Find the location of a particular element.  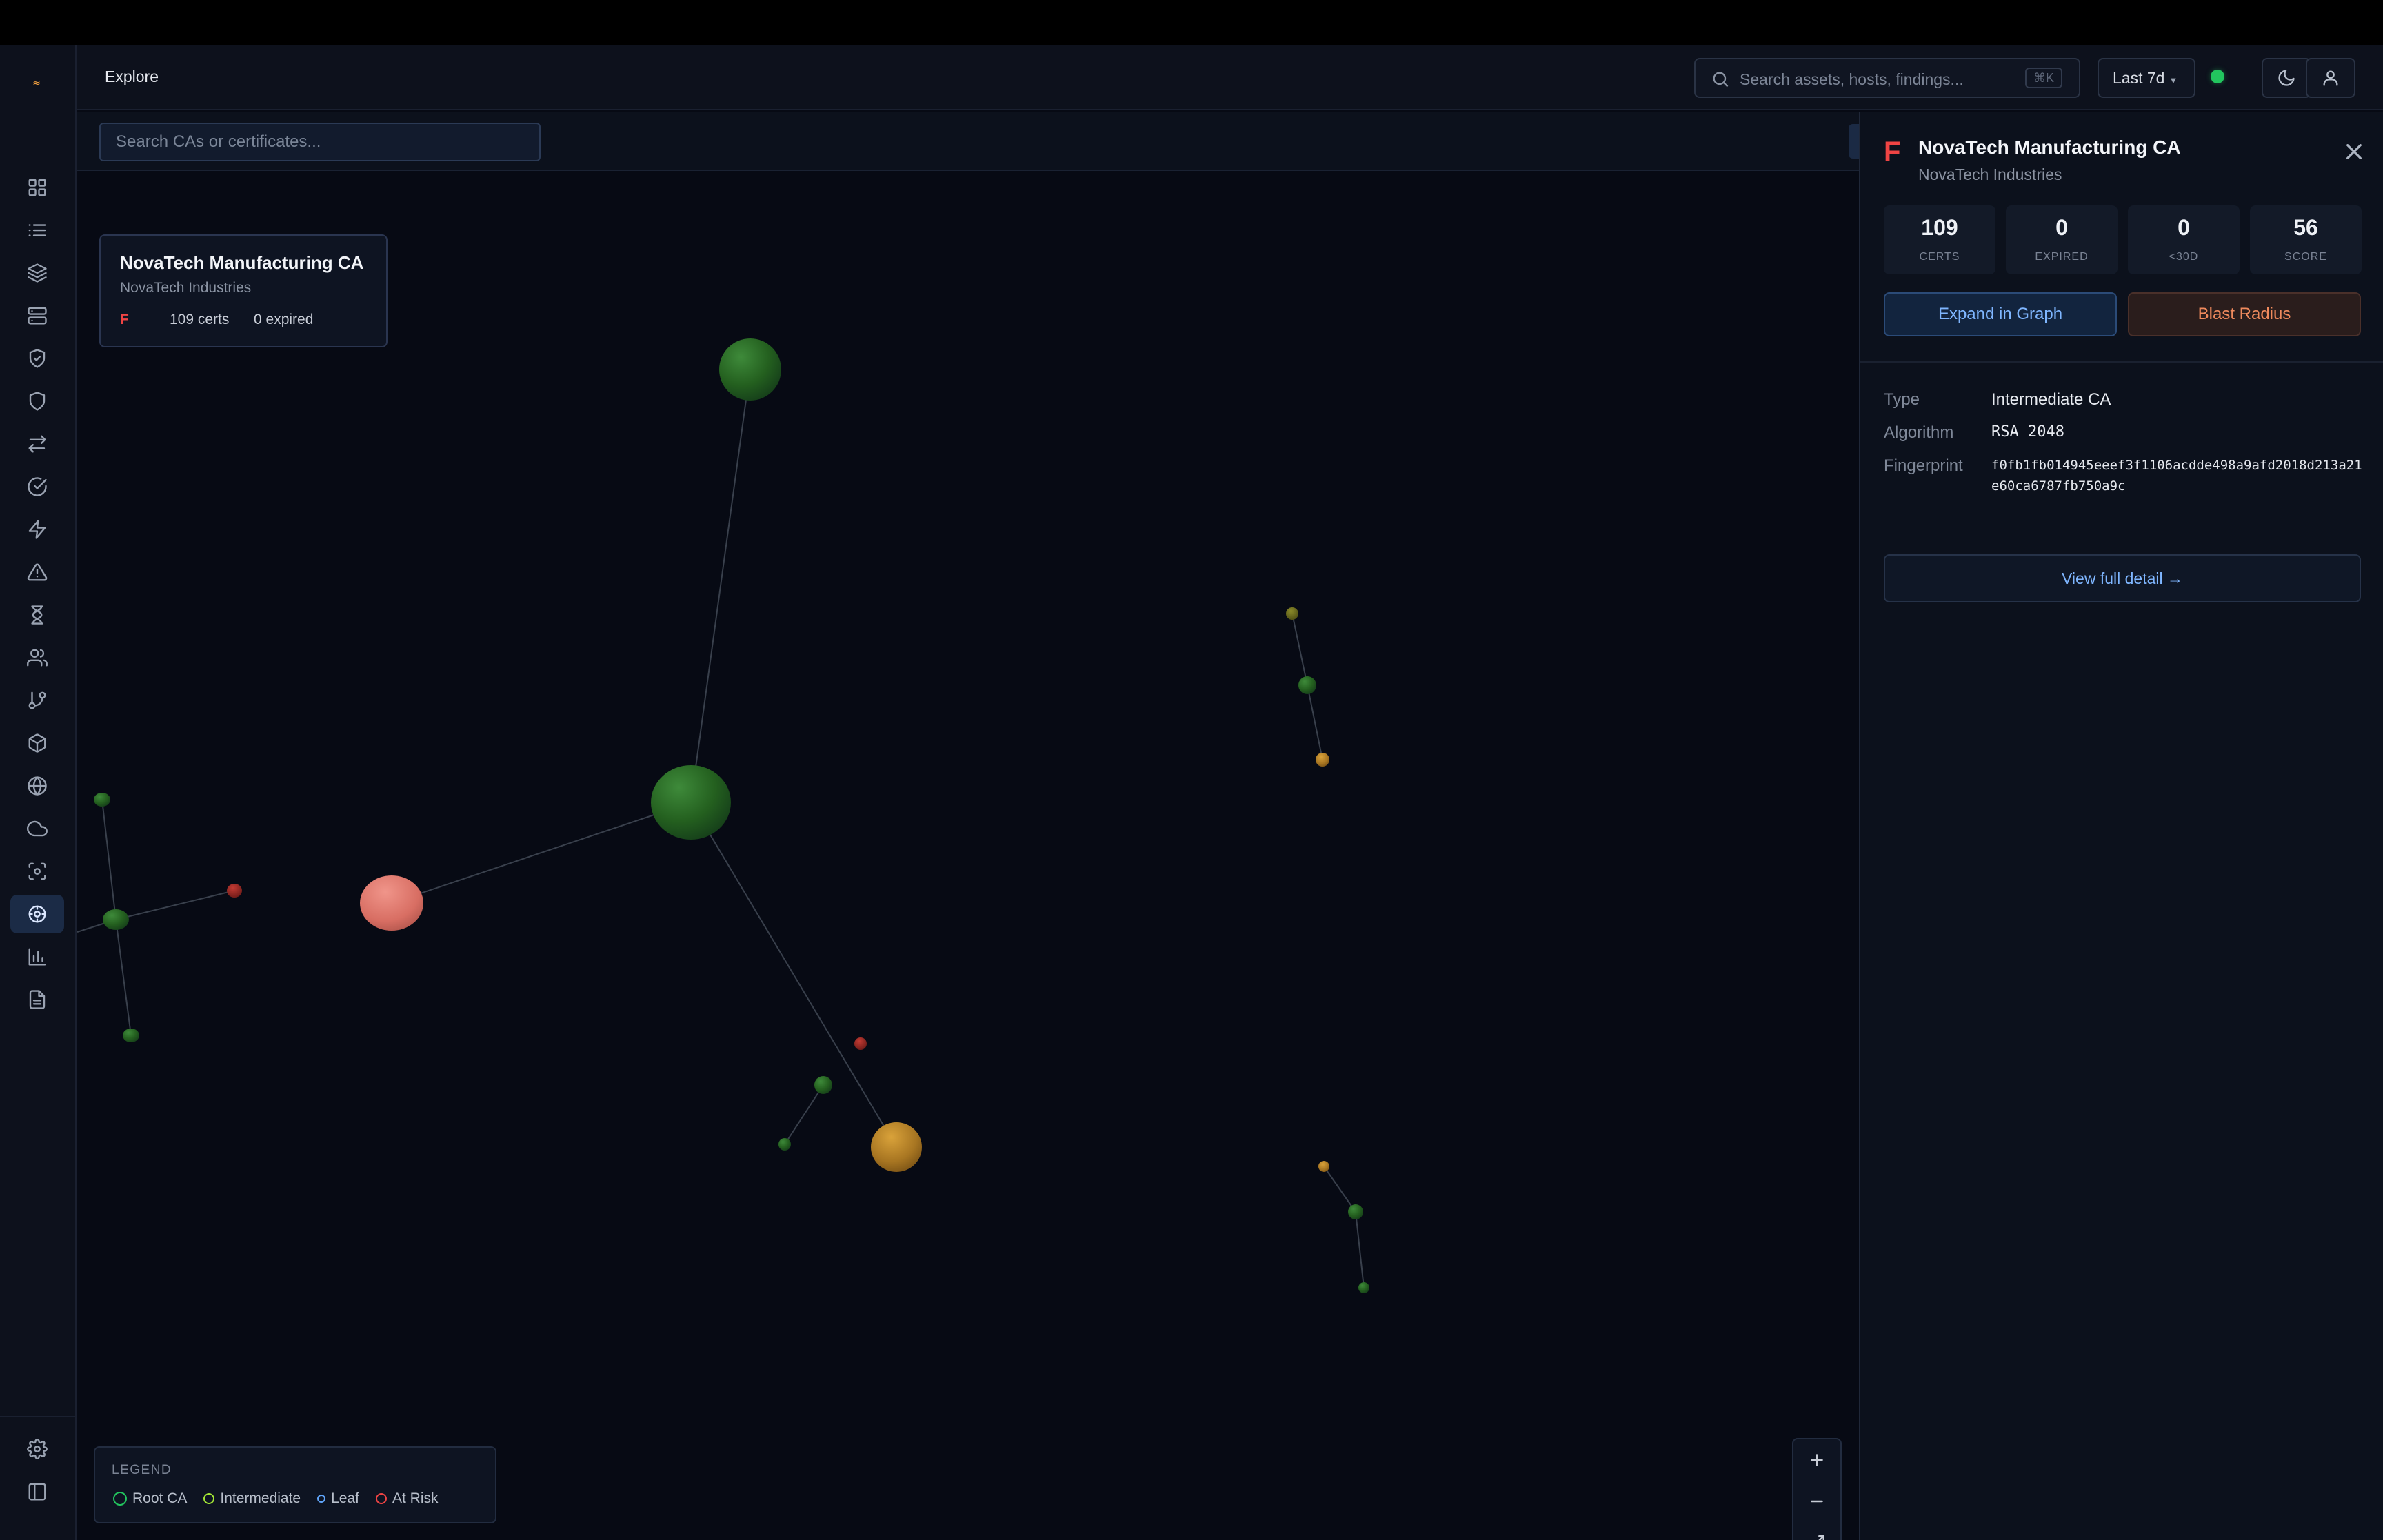

search-icon is located at coordinates (1721, 80).